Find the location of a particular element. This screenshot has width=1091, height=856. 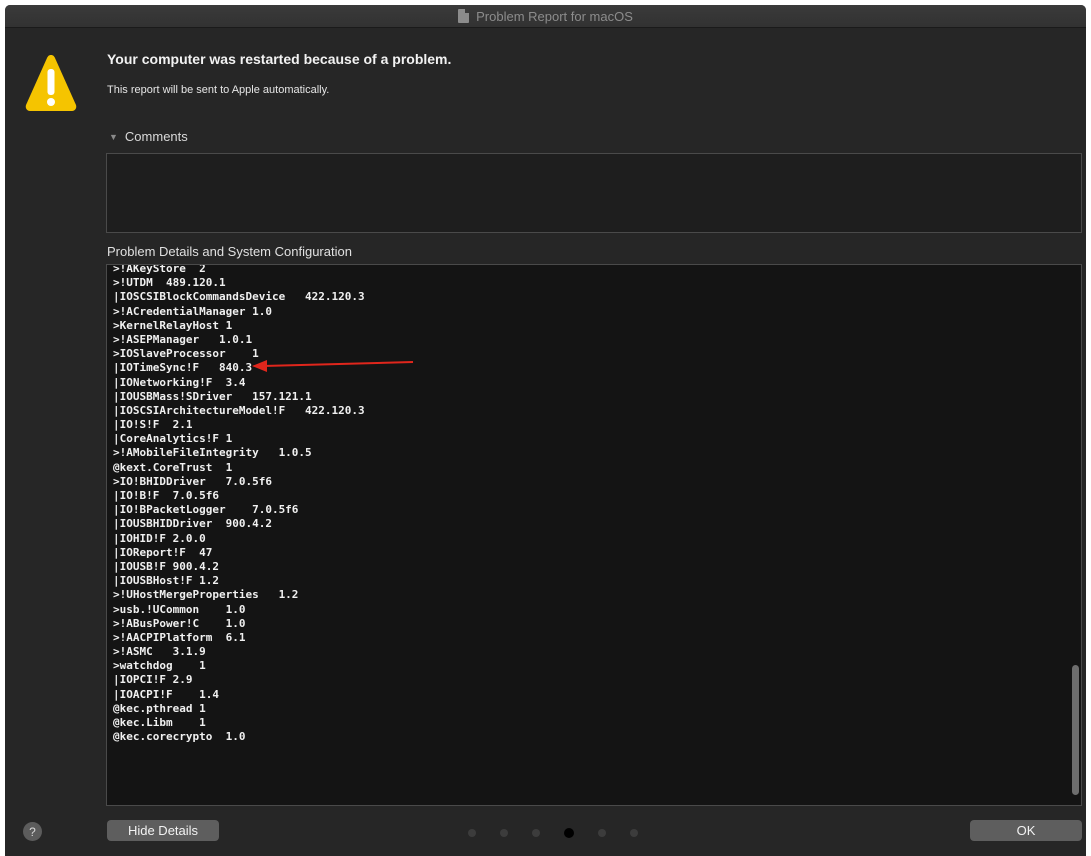

warning-triangle-icon is located at coordinates (51, 83).